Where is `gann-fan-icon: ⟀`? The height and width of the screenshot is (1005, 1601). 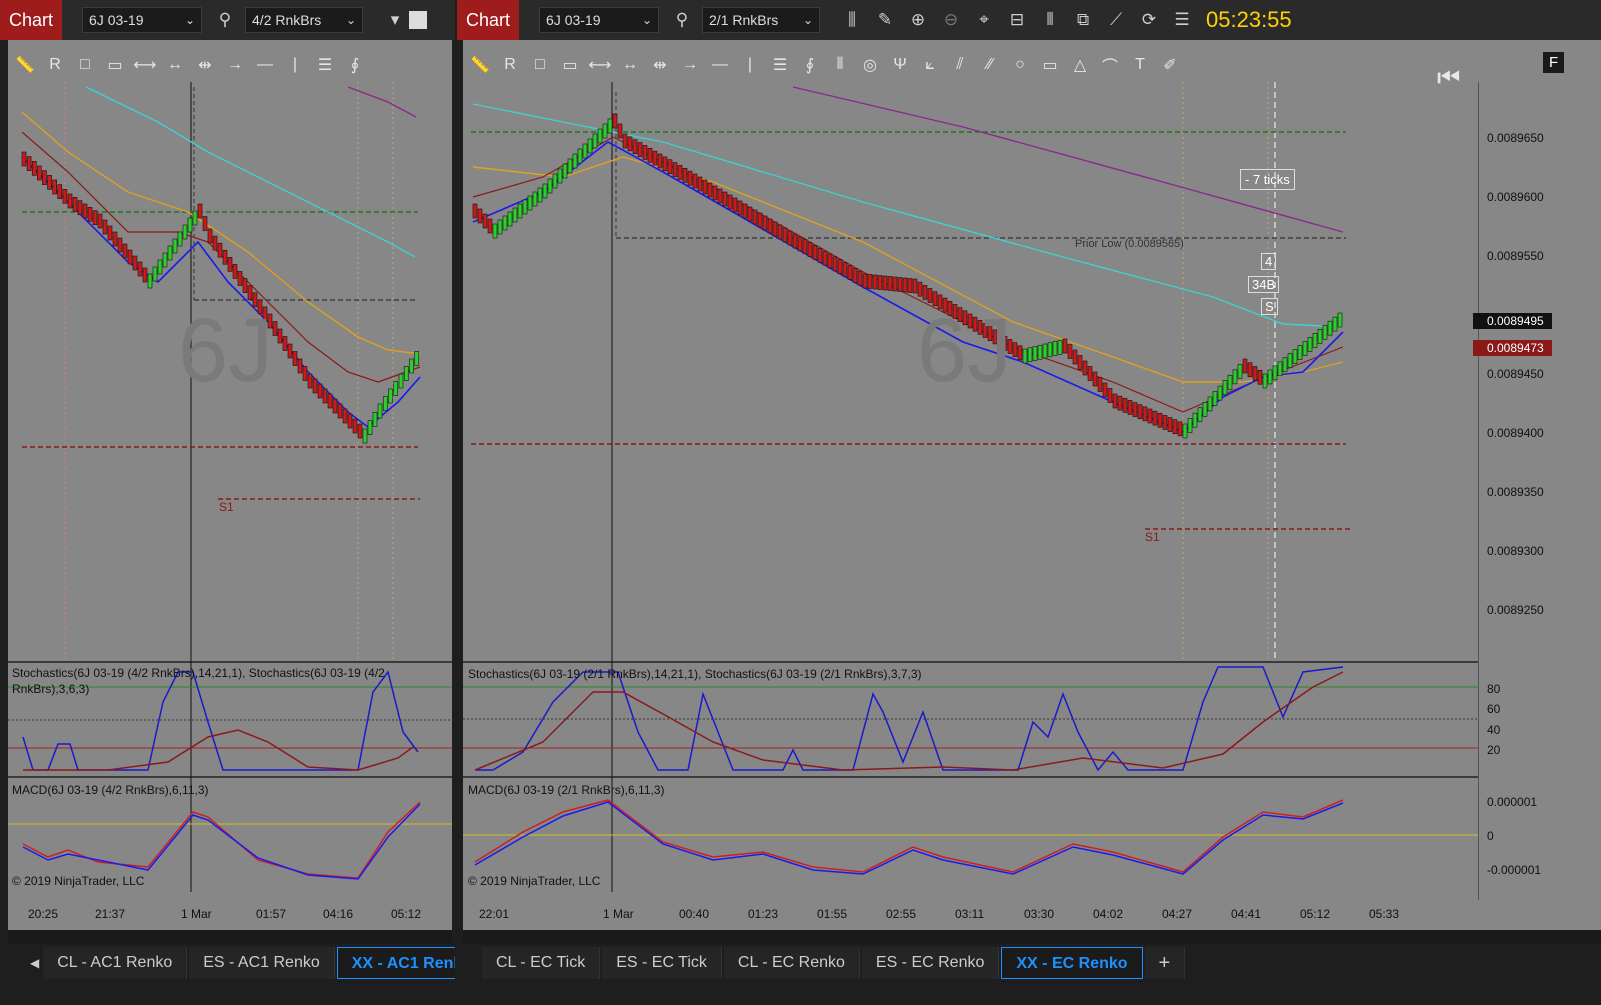 gann-fan-icon: ⟀ is located at coordinates (930, 65).